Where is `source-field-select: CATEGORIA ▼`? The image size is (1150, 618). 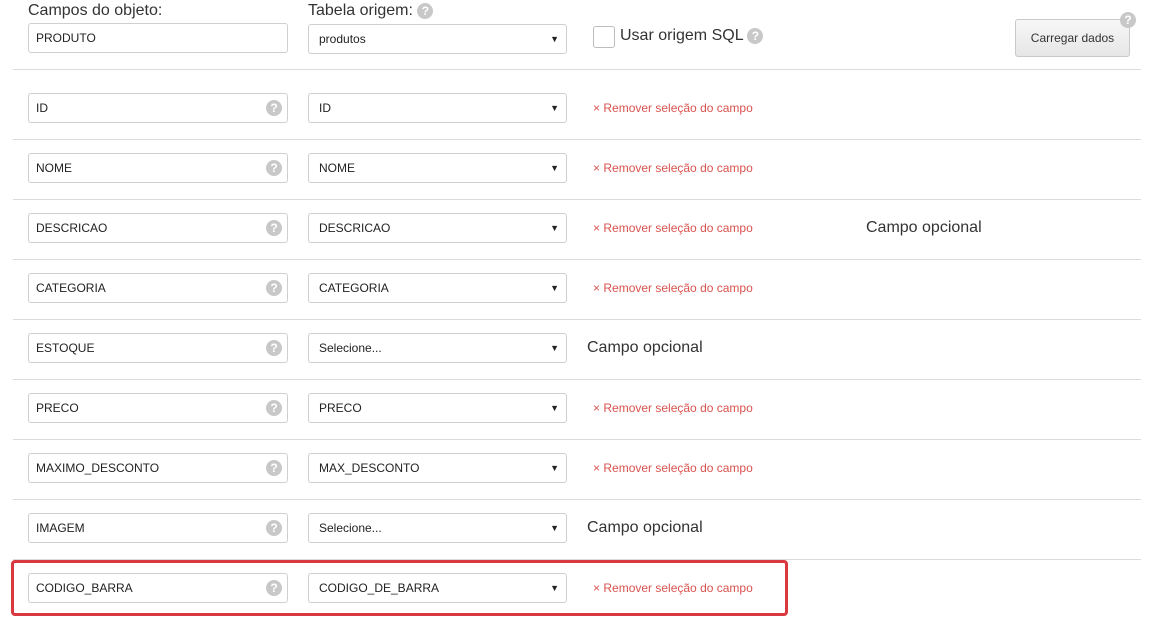
source-field-select: CATEGORIA ▼ is located at coordinates (437, 288).